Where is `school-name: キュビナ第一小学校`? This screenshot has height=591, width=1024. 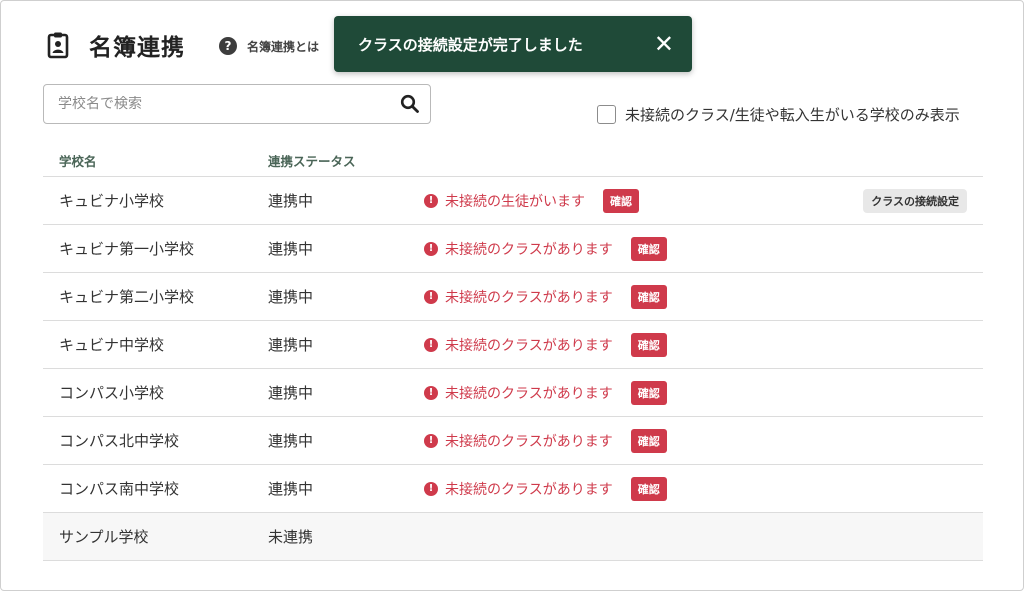 school-name: キュビナ第一小学校 is located at coordinates (127, 249).